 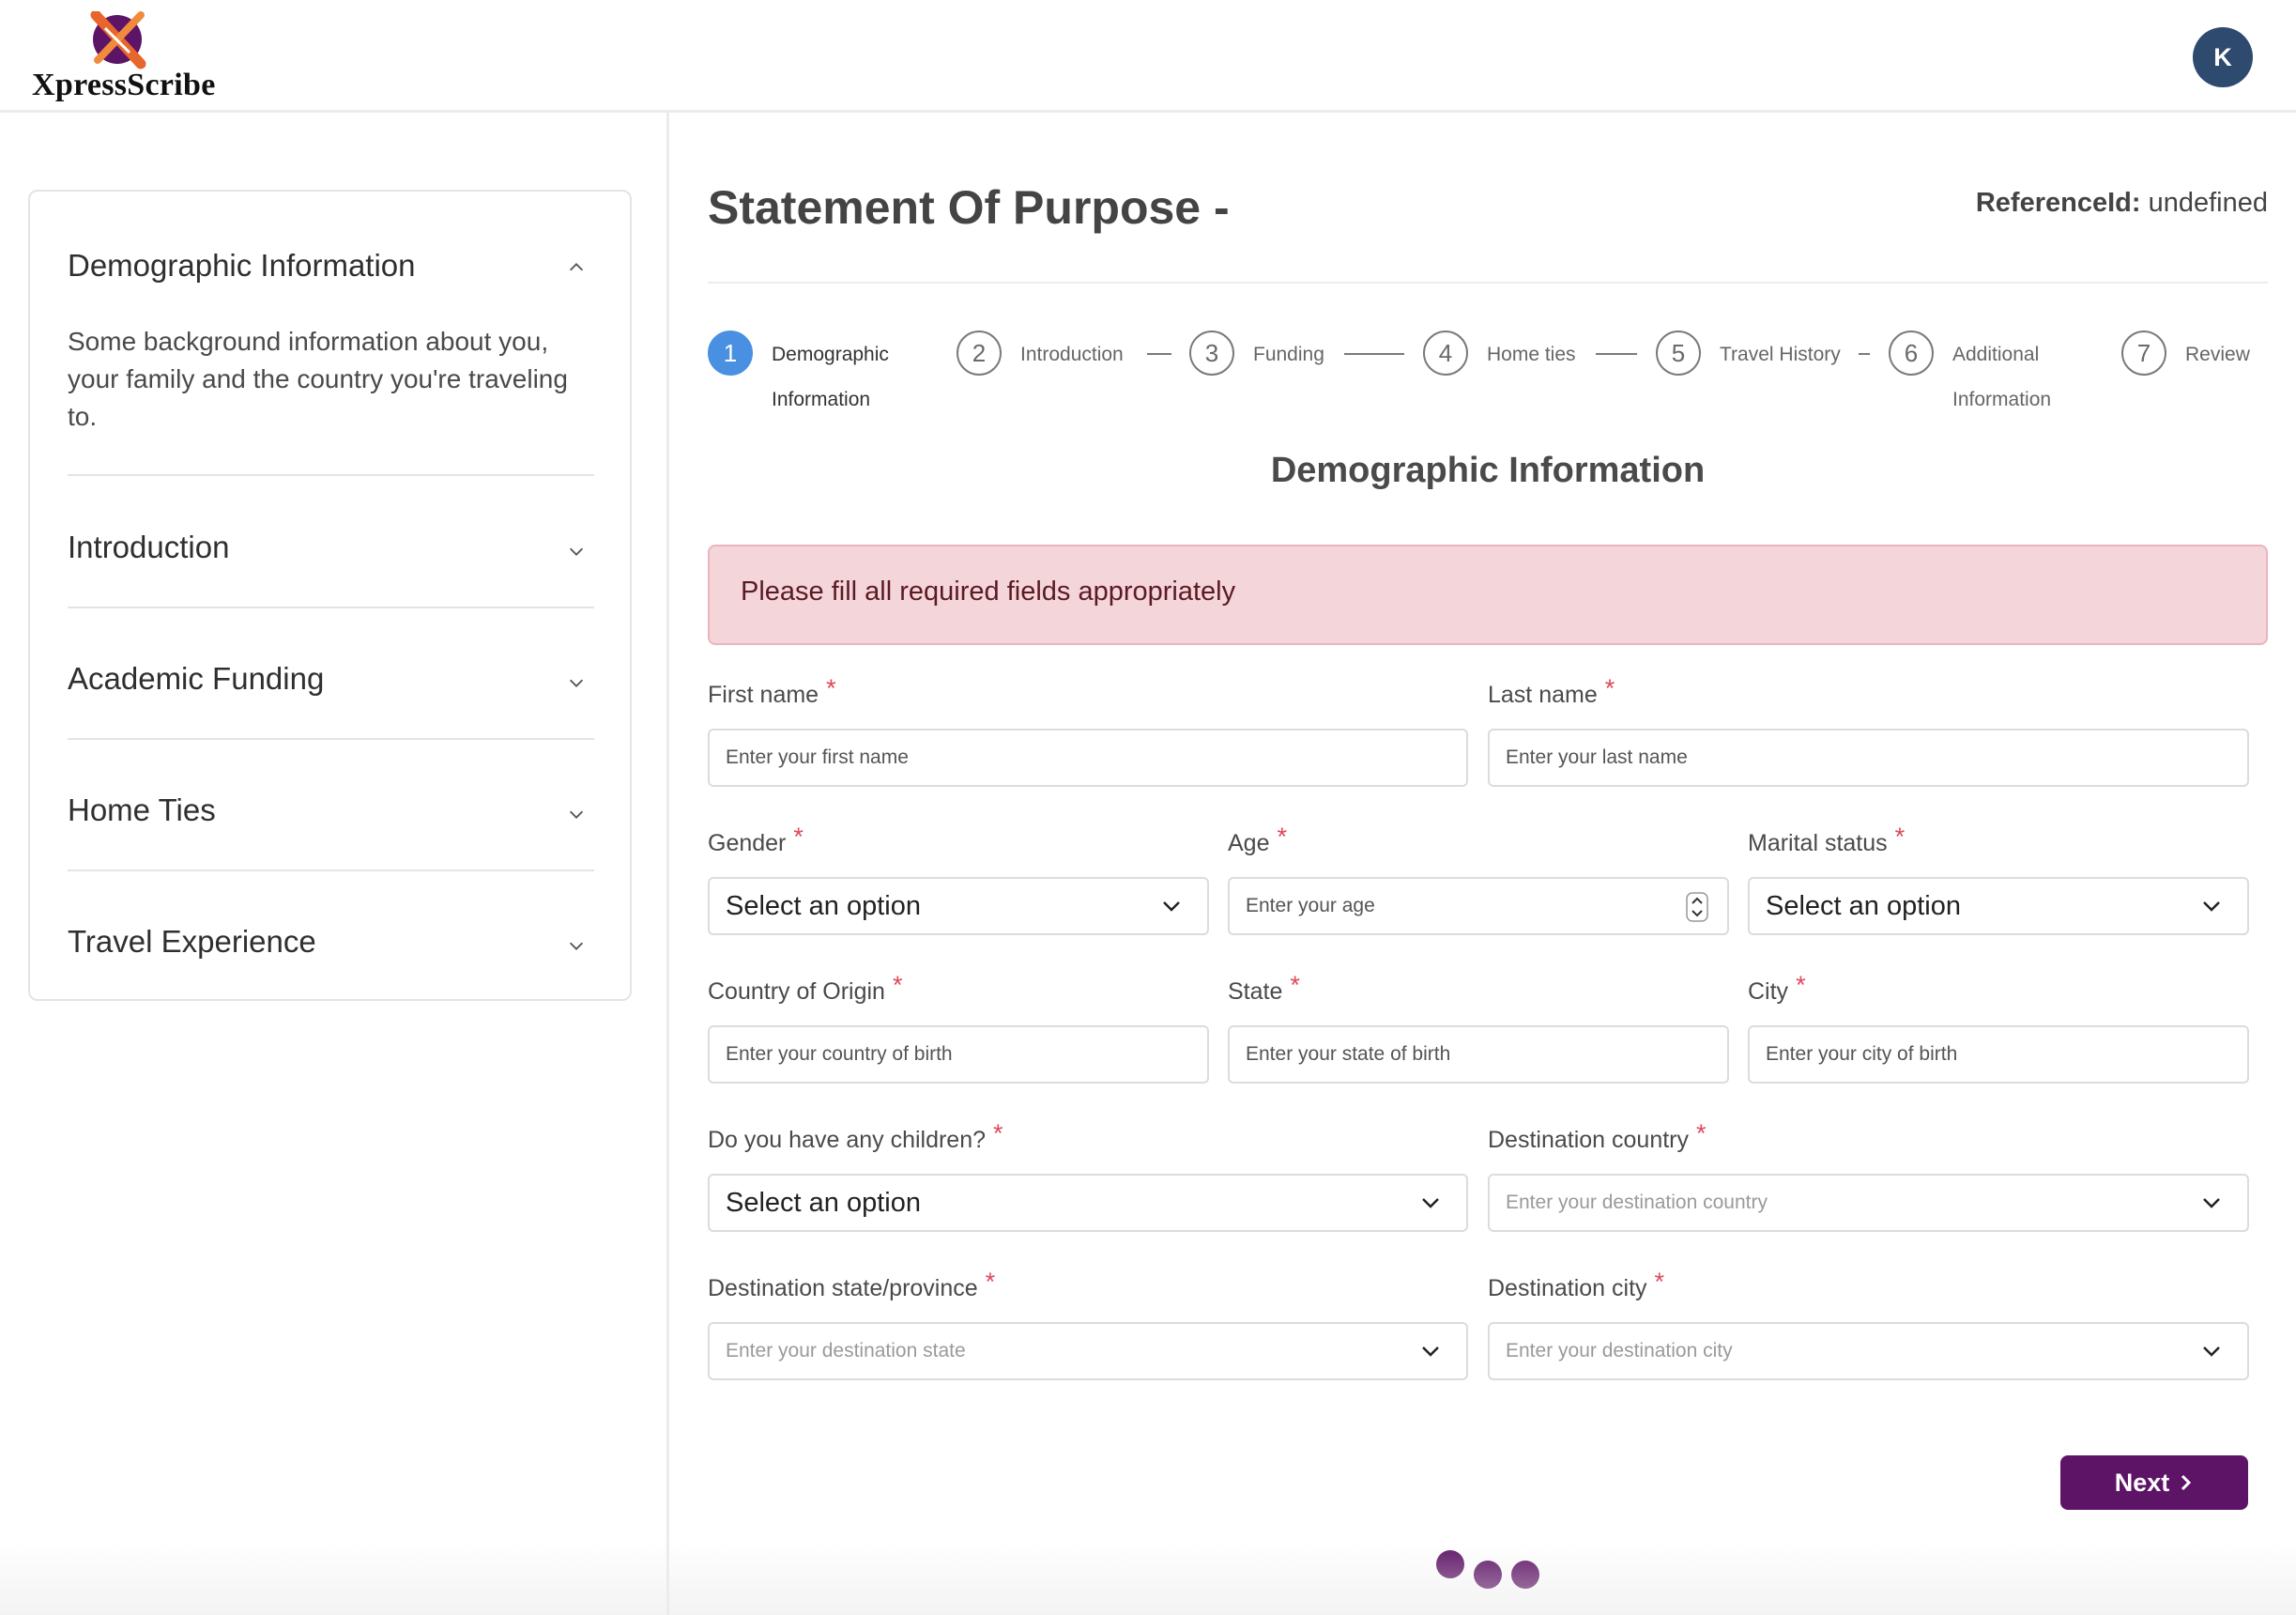 I want to click on brand-logo: XpressScribe, so click(x=126, y=58).